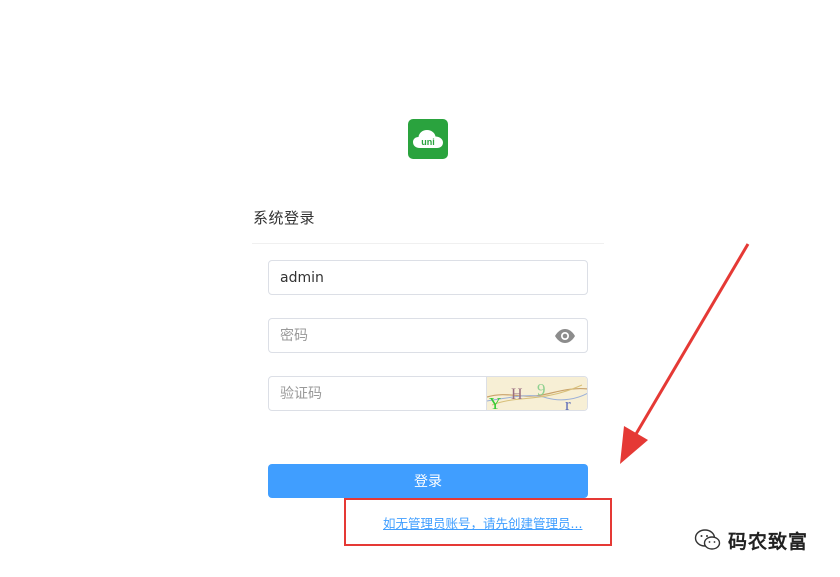 This screenshot has height=577, width=840. I want to click on watermark: 码农致富, so click(751, 540).